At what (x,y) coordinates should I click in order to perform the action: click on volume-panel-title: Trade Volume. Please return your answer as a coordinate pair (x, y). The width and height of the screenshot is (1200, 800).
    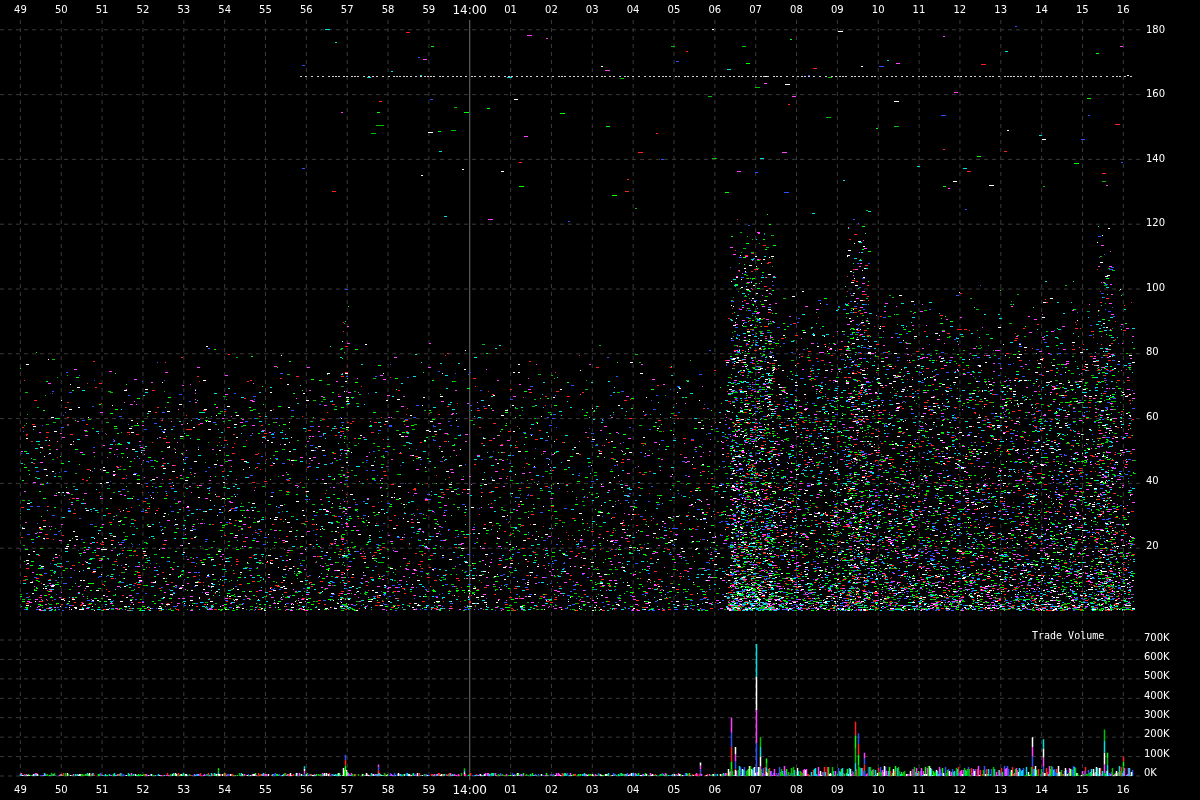
    Looking at the image, I should click on (1068, 636).